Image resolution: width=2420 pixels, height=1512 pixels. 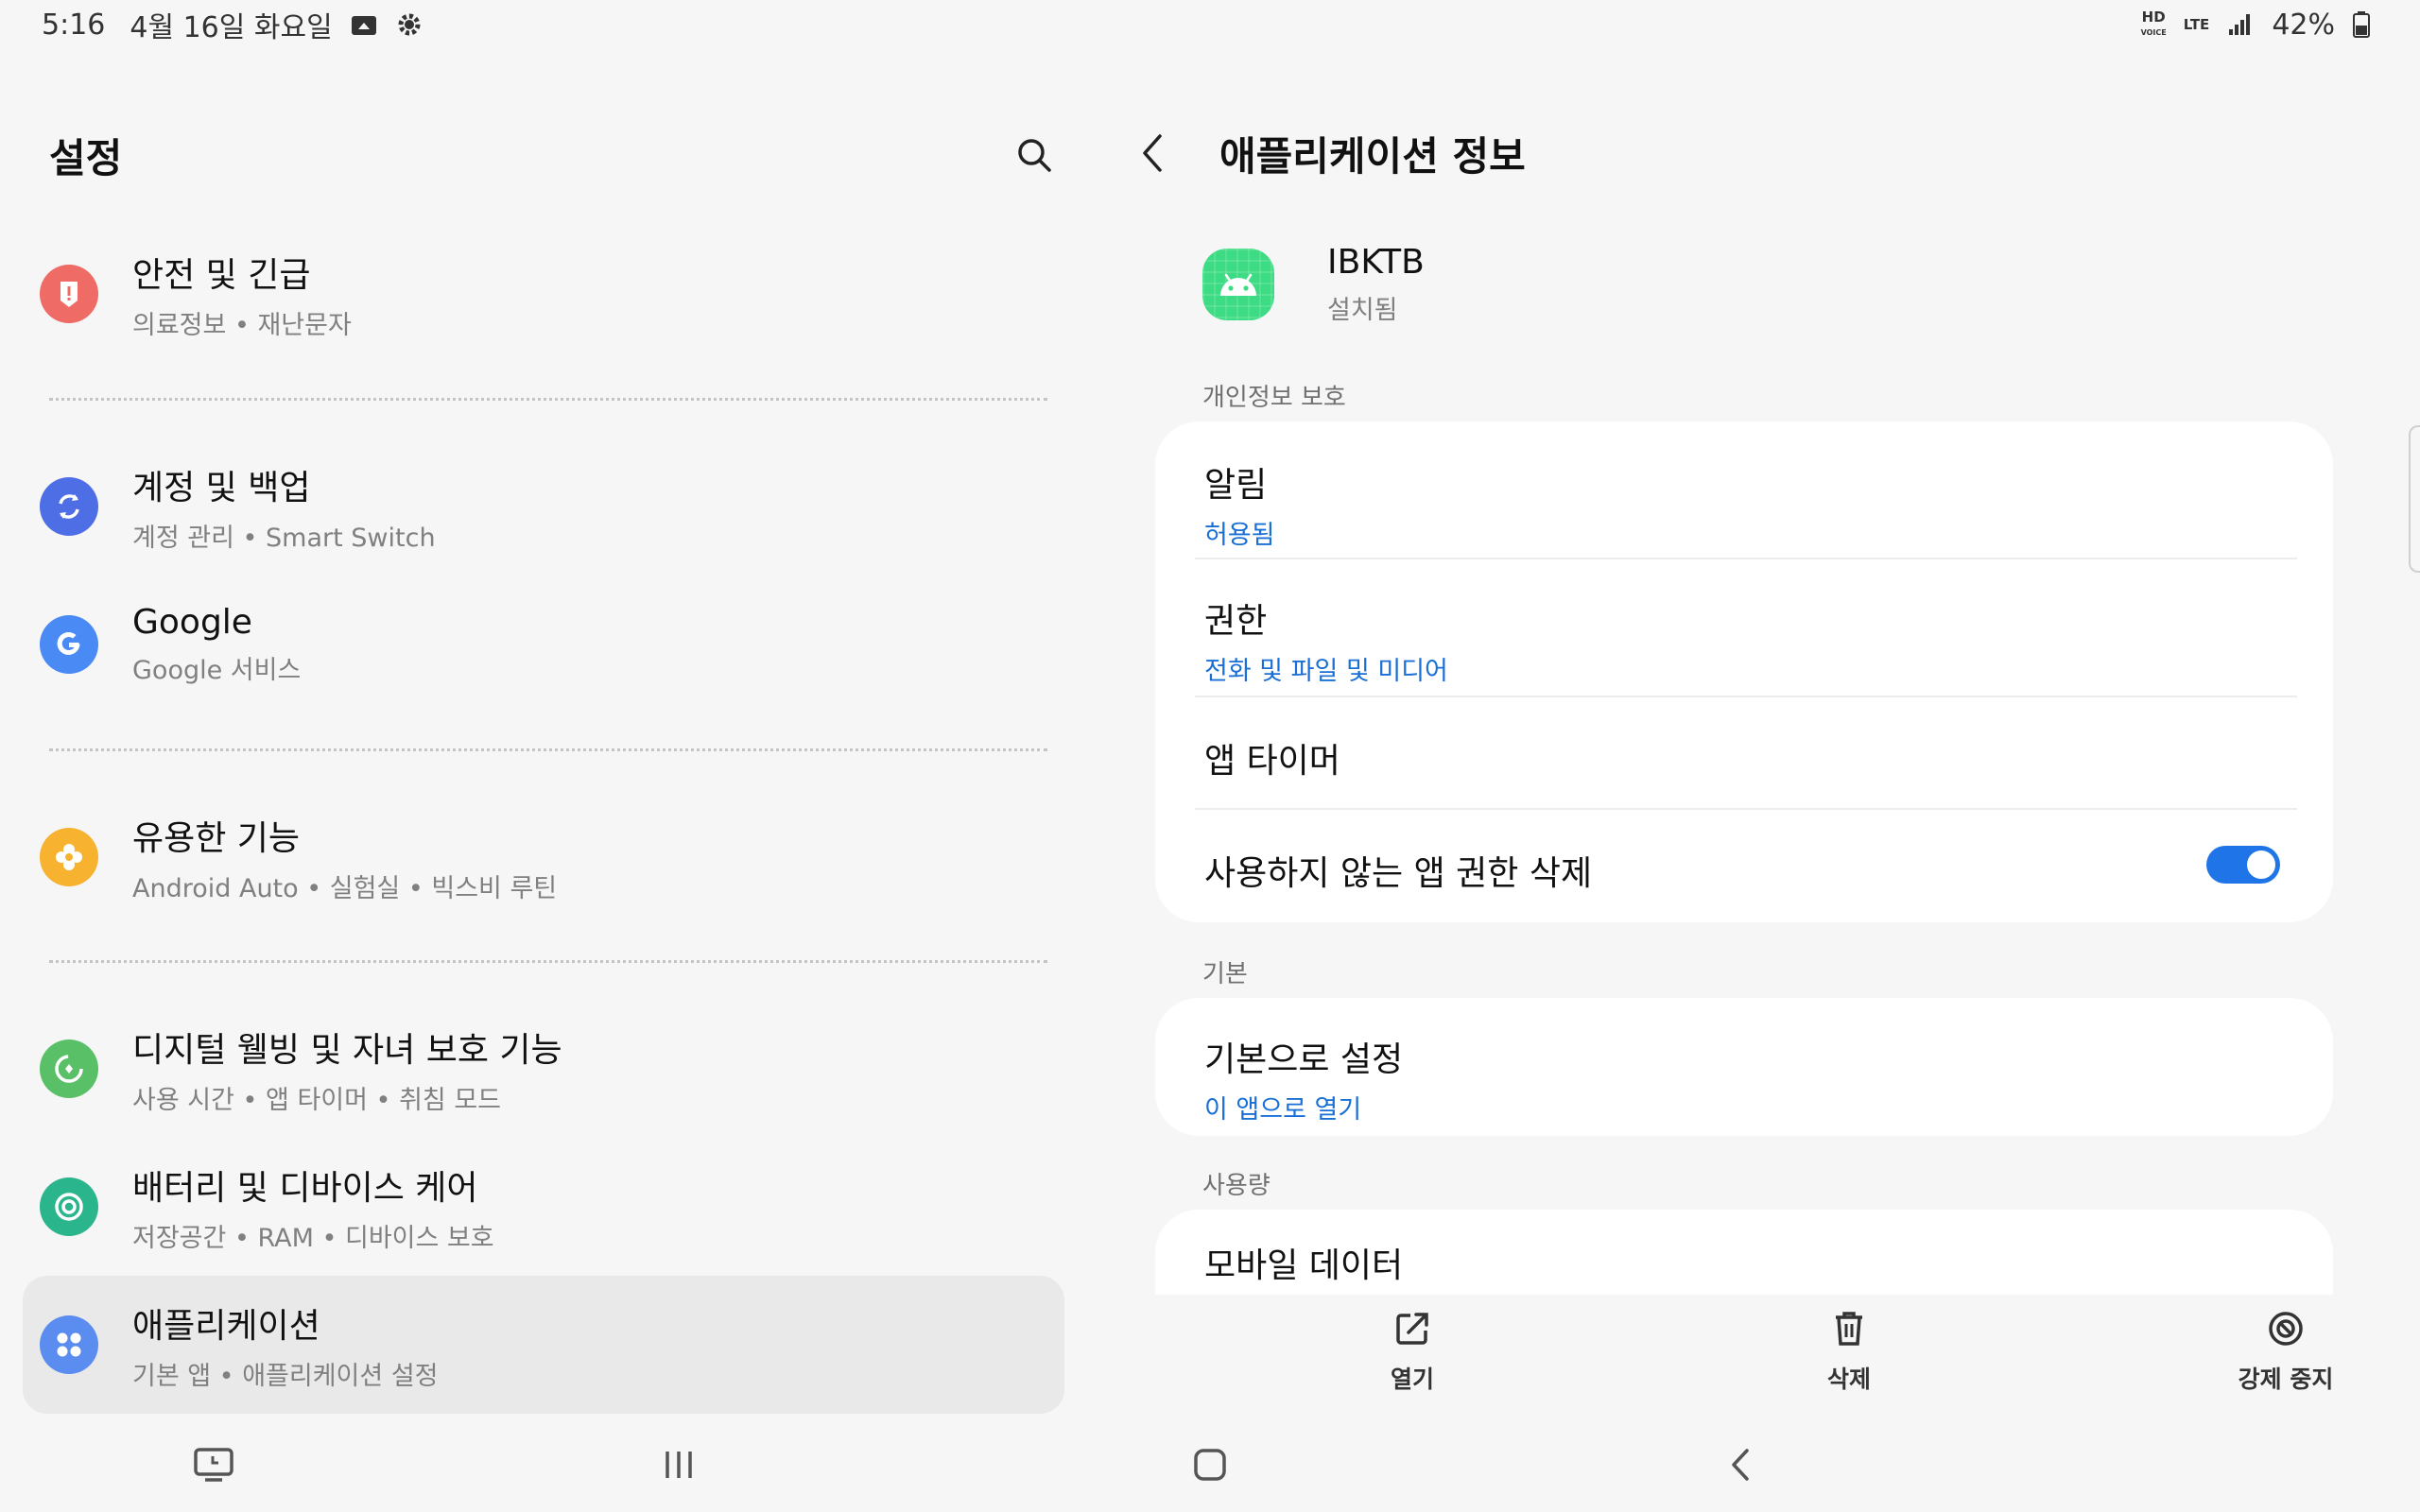 I want to click on force-stop-button: 강제 중지, so click(x=2285, y=1351).